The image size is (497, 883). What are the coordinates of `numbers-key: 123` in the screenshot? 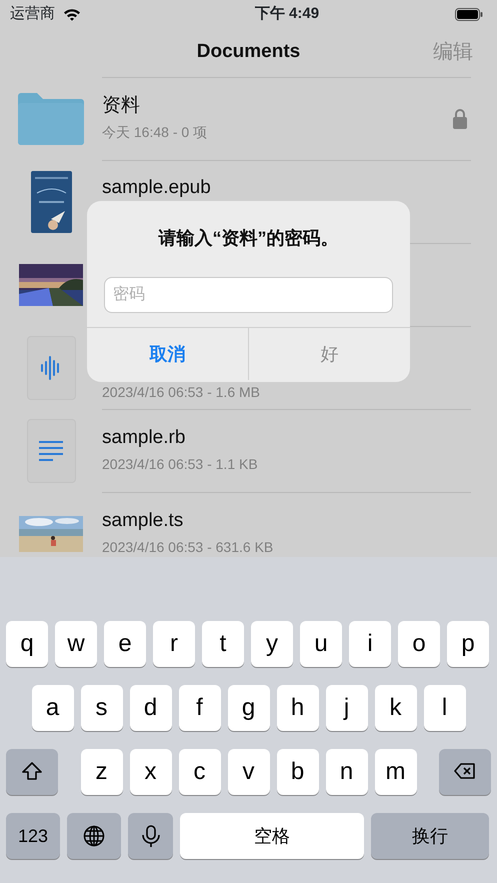 It's located at (33, 836).